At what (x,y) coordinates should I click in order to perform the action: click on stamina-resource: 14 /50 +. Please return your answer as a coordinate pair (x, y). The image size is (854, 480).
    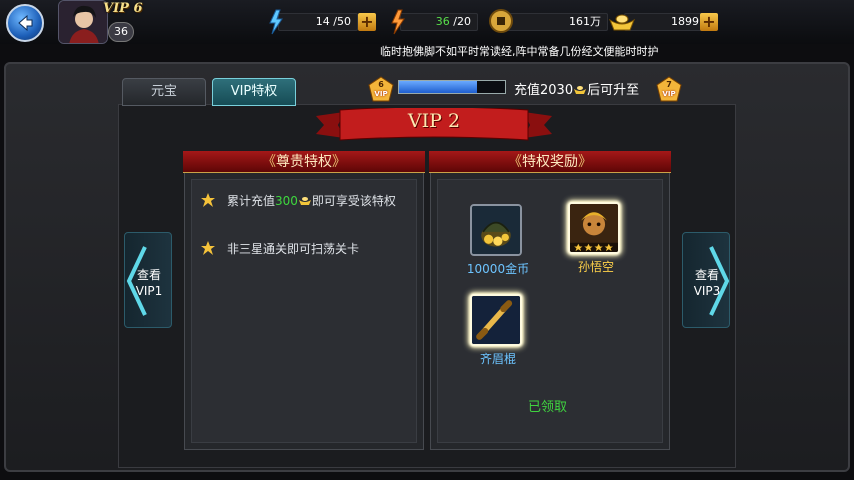
    Looking at the image, I should click on (320, 22).